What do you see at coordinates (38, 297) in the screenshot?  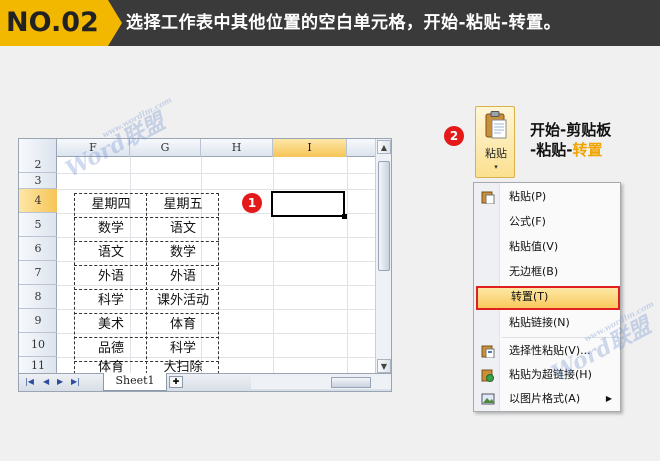 I see `row-header-8: 8` at bounding box center [38, 297].